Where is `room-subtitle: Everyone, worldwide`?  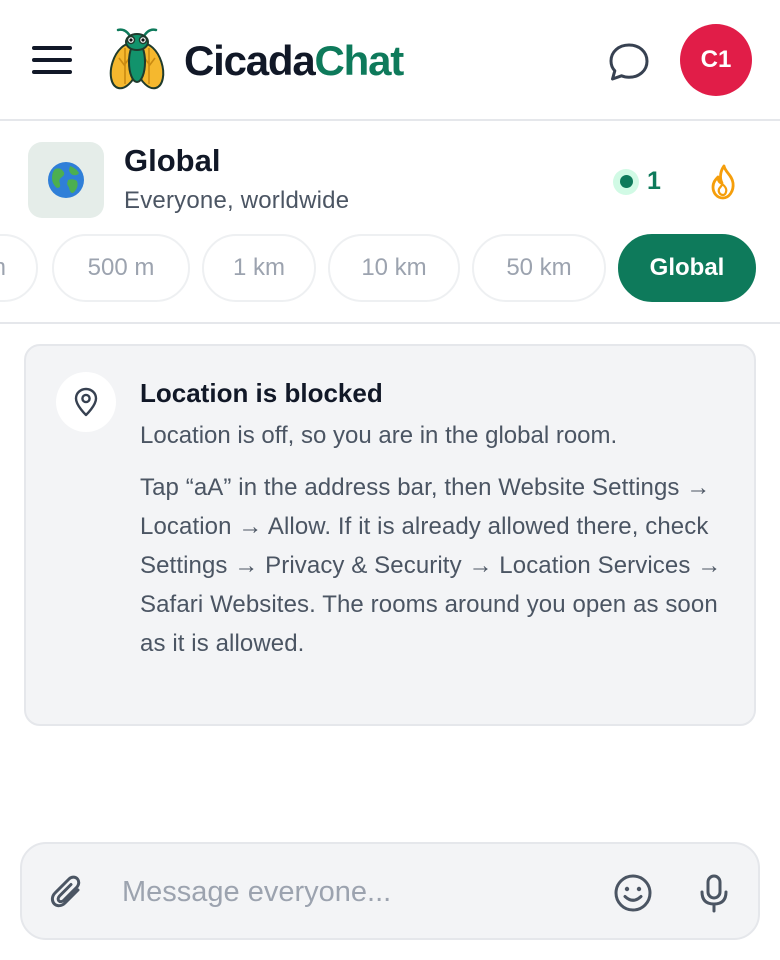
room-subtitle: Everyone, worldwide is located at coordinates (237, 200).